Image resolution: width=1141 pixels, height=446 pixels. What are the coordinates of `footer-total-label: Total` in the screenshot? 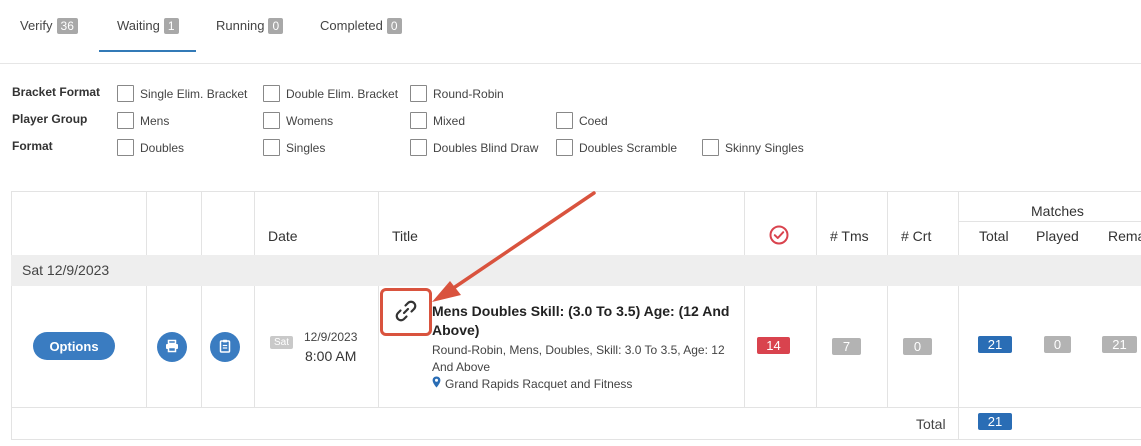 It's located at (931, 424).